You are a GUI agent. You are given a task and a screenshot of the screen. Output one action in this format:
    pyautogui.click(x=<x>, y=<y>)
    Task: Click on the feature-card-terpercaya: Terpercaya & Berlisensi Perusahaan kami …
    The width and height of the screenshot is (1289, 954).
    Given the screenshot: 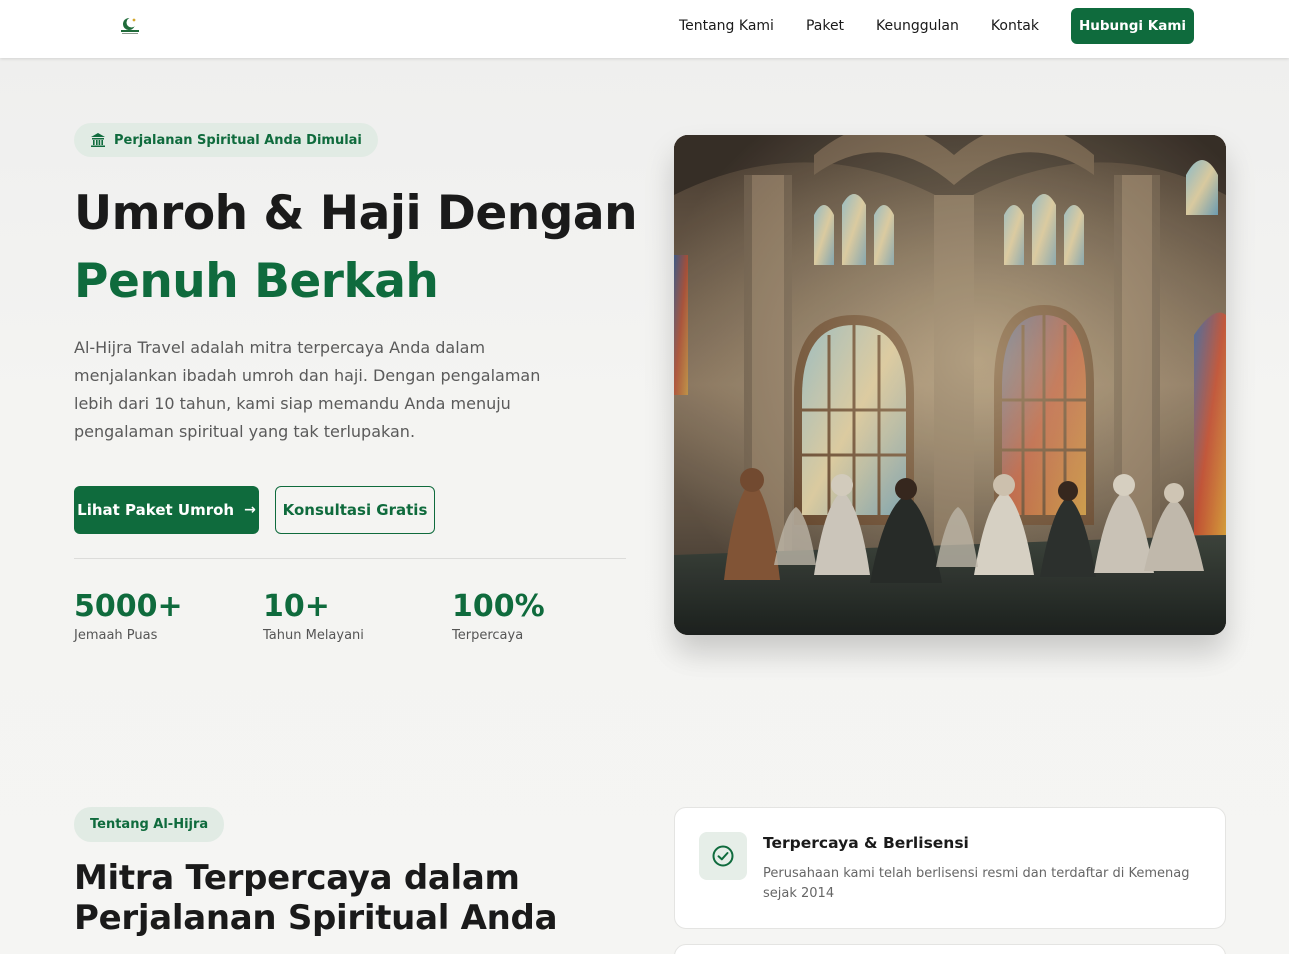 What is the action you would take?
    pyautogui.click(x=950, y=868)
    